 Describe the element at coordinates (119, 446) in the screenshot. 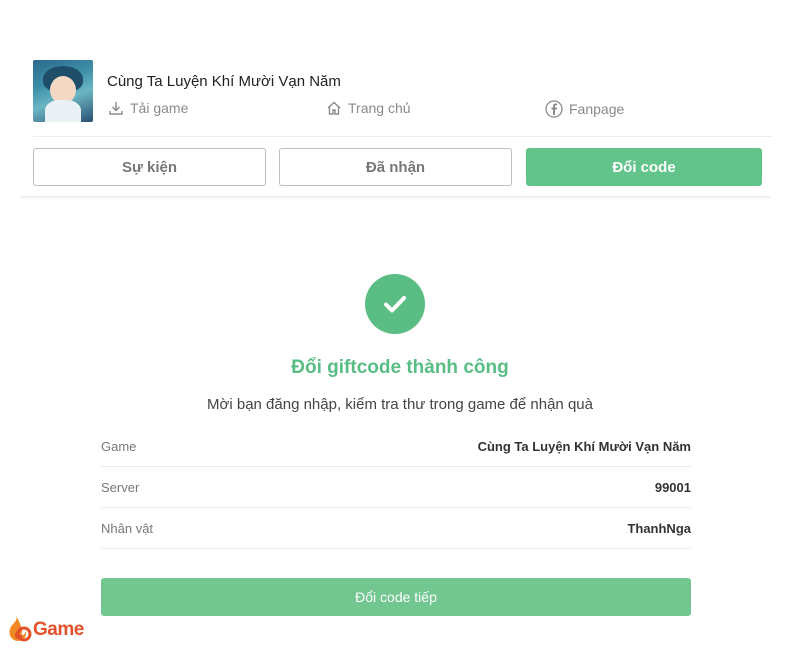

I see `detail-label: Game` at that location.